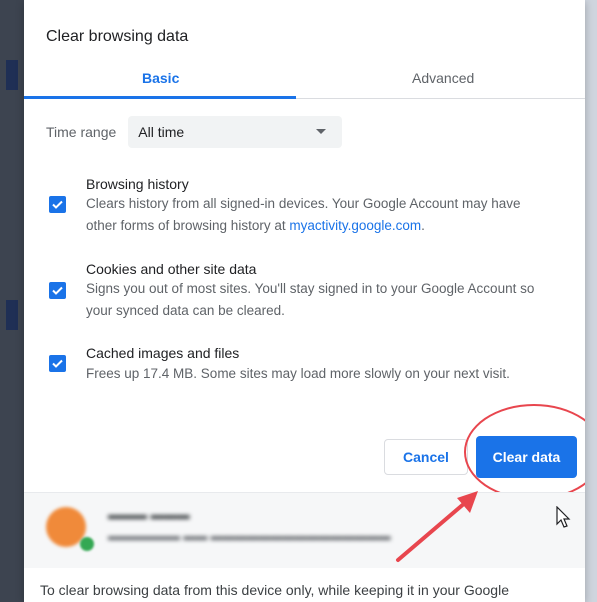  What do you see at coordinates (235, 132) in the screenshot?
I see `time-range-select: All time` at bounding box center [235, 132].